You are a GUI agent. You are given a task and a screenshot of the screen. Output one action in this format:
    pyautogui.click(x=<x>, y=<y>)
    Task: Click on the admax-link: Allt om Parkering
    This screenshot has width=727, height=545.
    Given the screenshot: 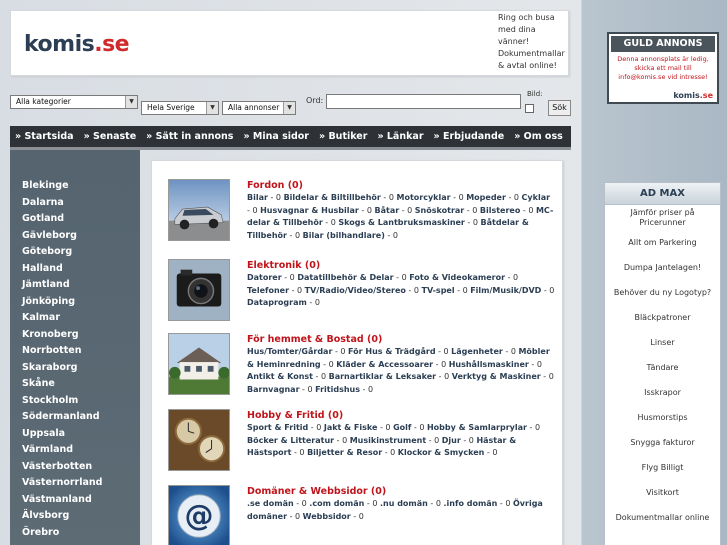 What is the action you would take?
    pyautogui.click(x=662, y=242)
    